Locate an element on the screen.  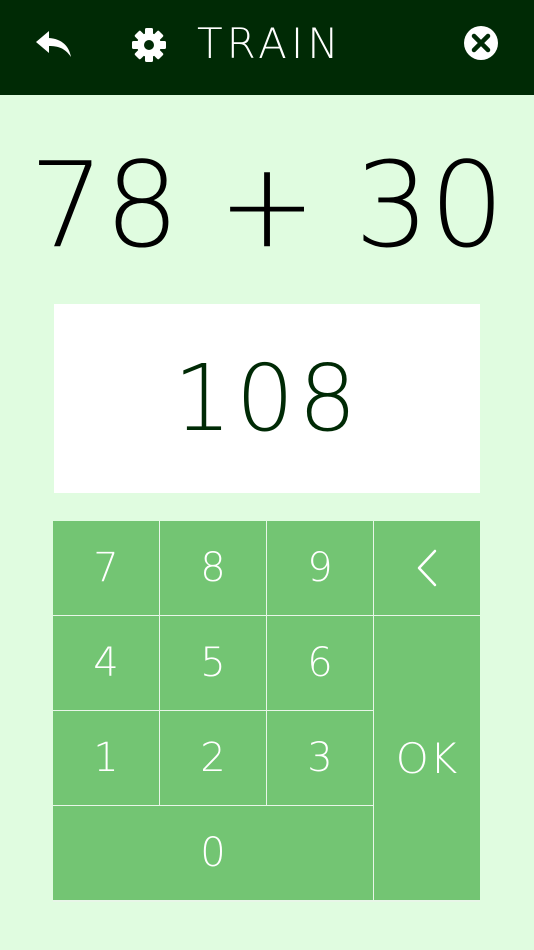
key-3: 3 is located at coordinates (320, 758).